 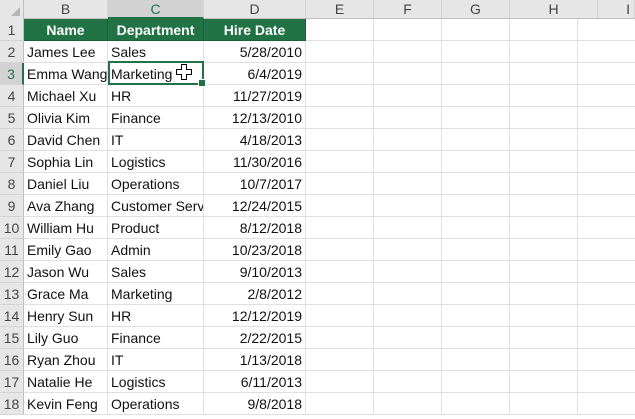 What do you see at coordinates (12, 52) in the screenshot?
I see `row-header-2: 2` at bounding box center [12, 52].